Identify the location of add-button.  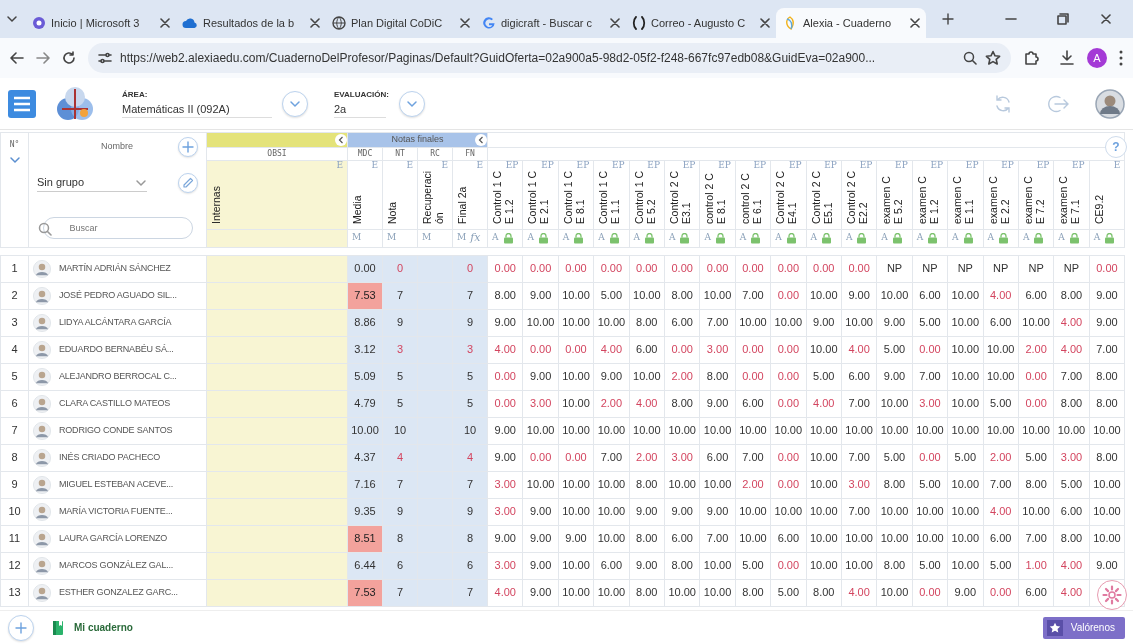
(21, 627).